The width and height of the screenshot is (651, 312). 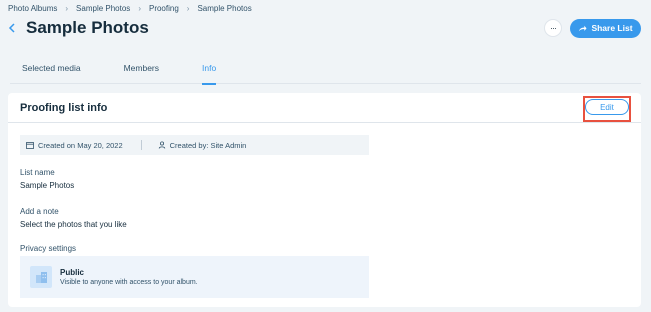 What do you see at coordinates (41, 277) in the screenshot?
I see `building-icon` at bounding box center [41, 277].